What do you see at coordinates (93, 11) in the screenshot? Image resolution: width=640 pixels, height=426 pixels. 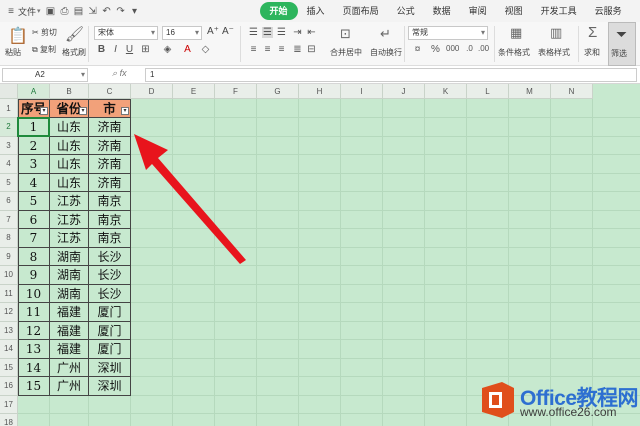 I see `export-icon: ⇲` at bounding box center [93, 11].